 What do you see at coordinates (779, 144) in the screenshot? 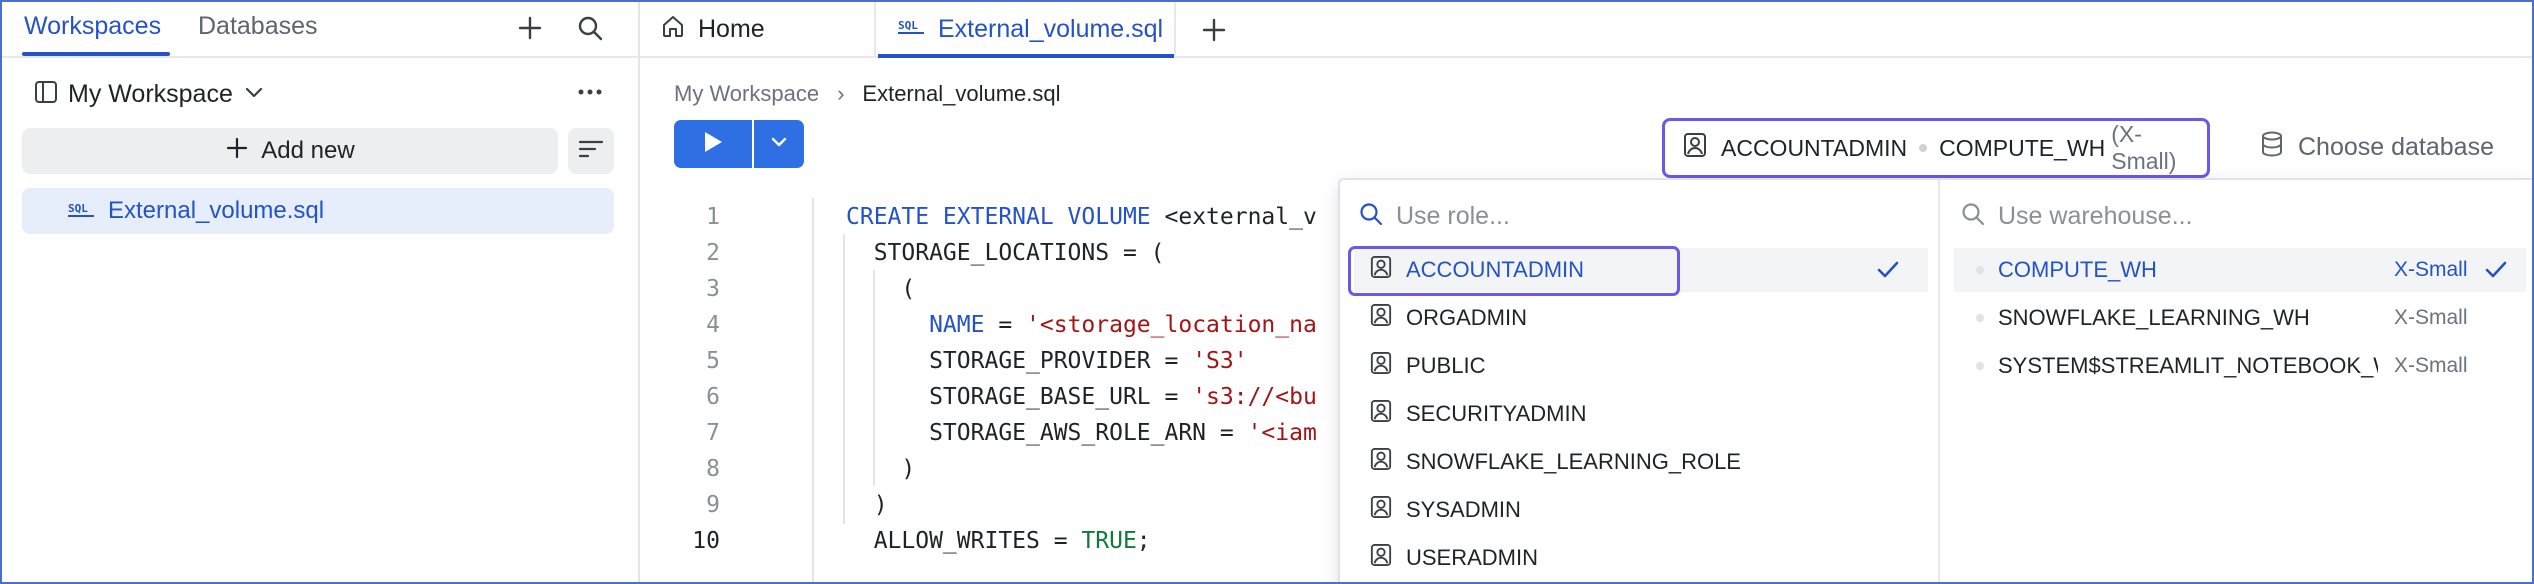
I see `run-options-button` at bounding box center [779, 144].